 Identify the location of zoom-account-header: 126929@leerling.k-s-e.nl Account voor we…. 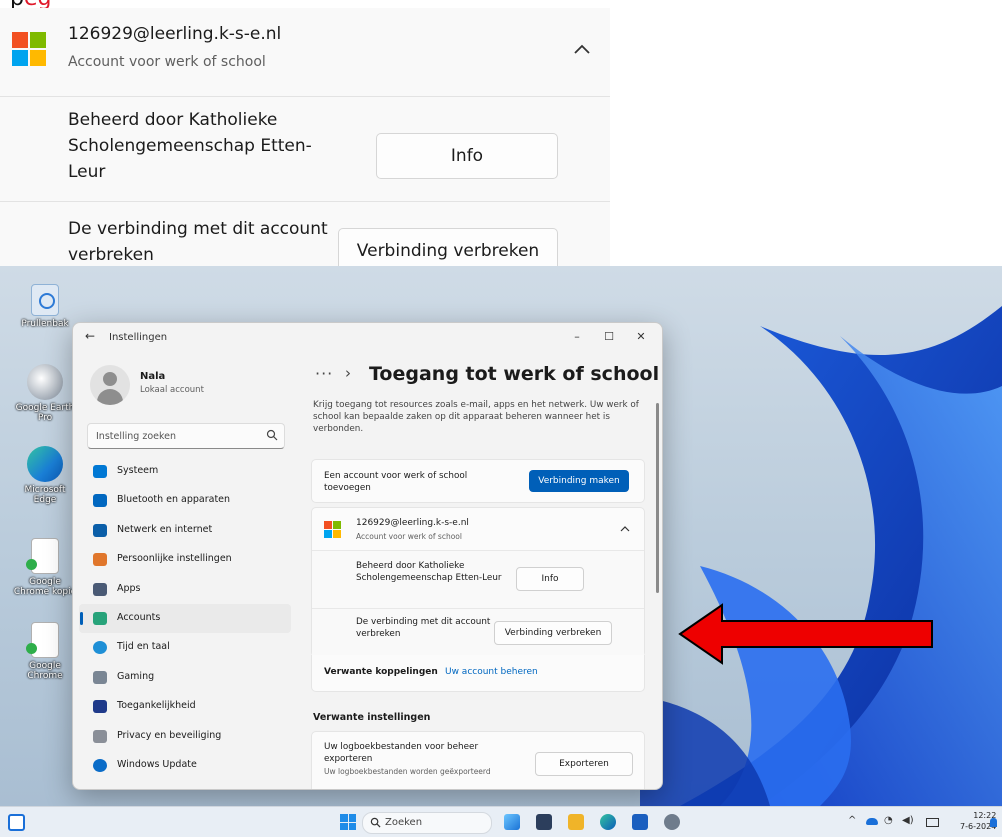
(305, 52).